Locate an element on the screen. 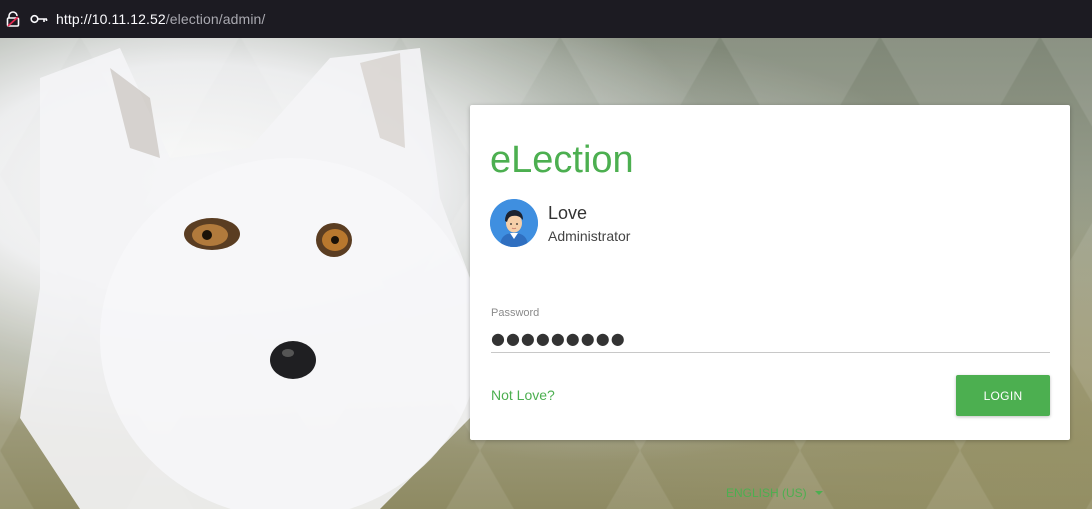 The height and width of the screenshot is (509, 1092). url-text: http://10.11.12.52/election/admin/ is located at coordinates (160, 19).